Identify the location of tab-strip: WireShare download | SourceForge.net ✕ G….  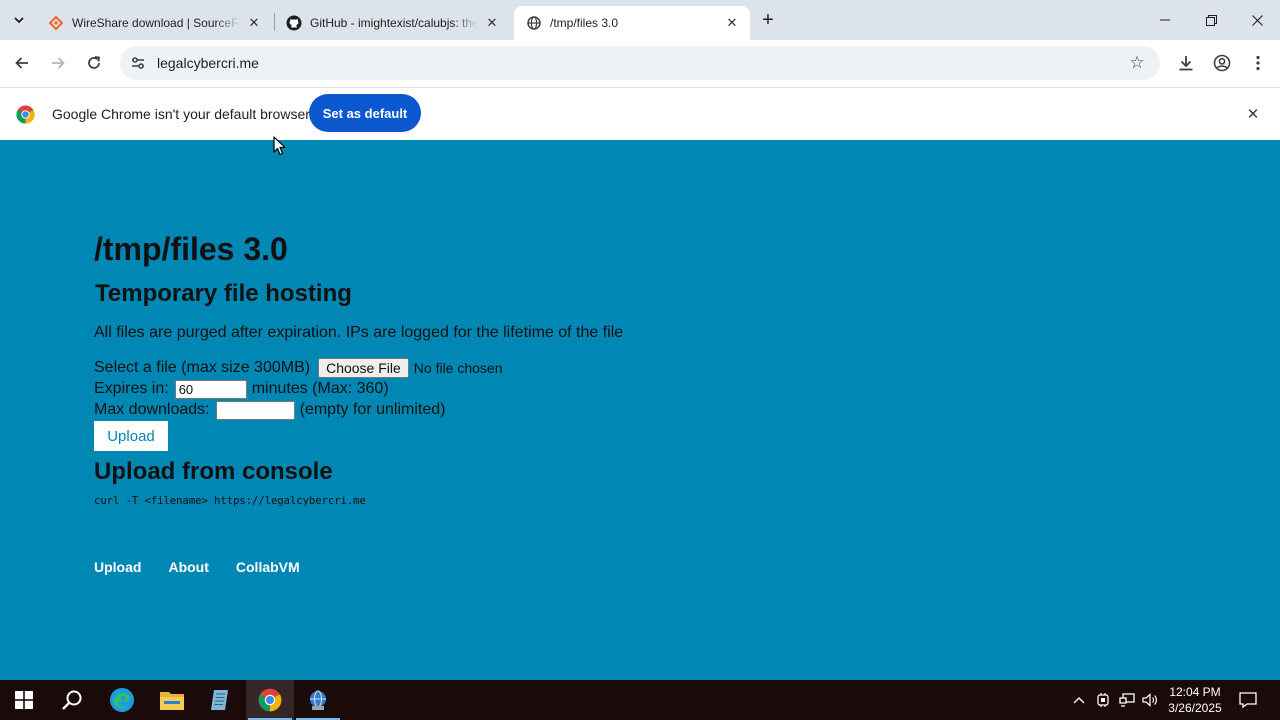
(640, 20).